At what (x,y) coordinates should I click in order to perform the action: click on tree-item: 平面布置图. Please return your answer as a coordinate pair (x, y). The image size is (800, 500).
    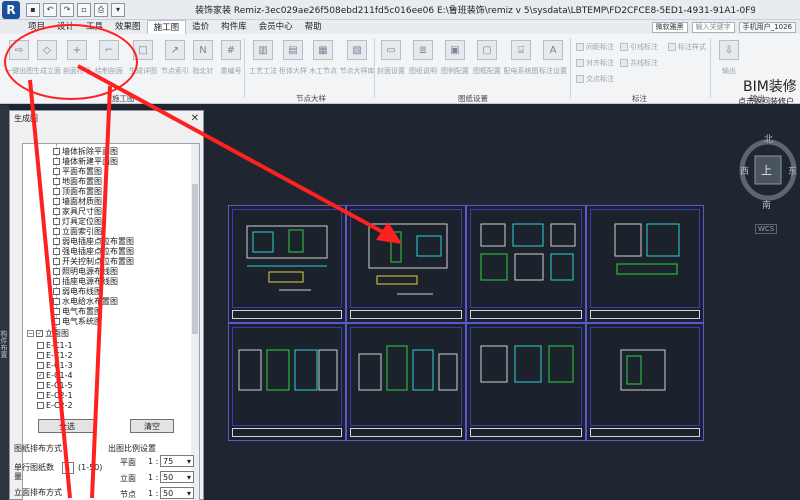
    Looking at the image, I should click on (77, 171).